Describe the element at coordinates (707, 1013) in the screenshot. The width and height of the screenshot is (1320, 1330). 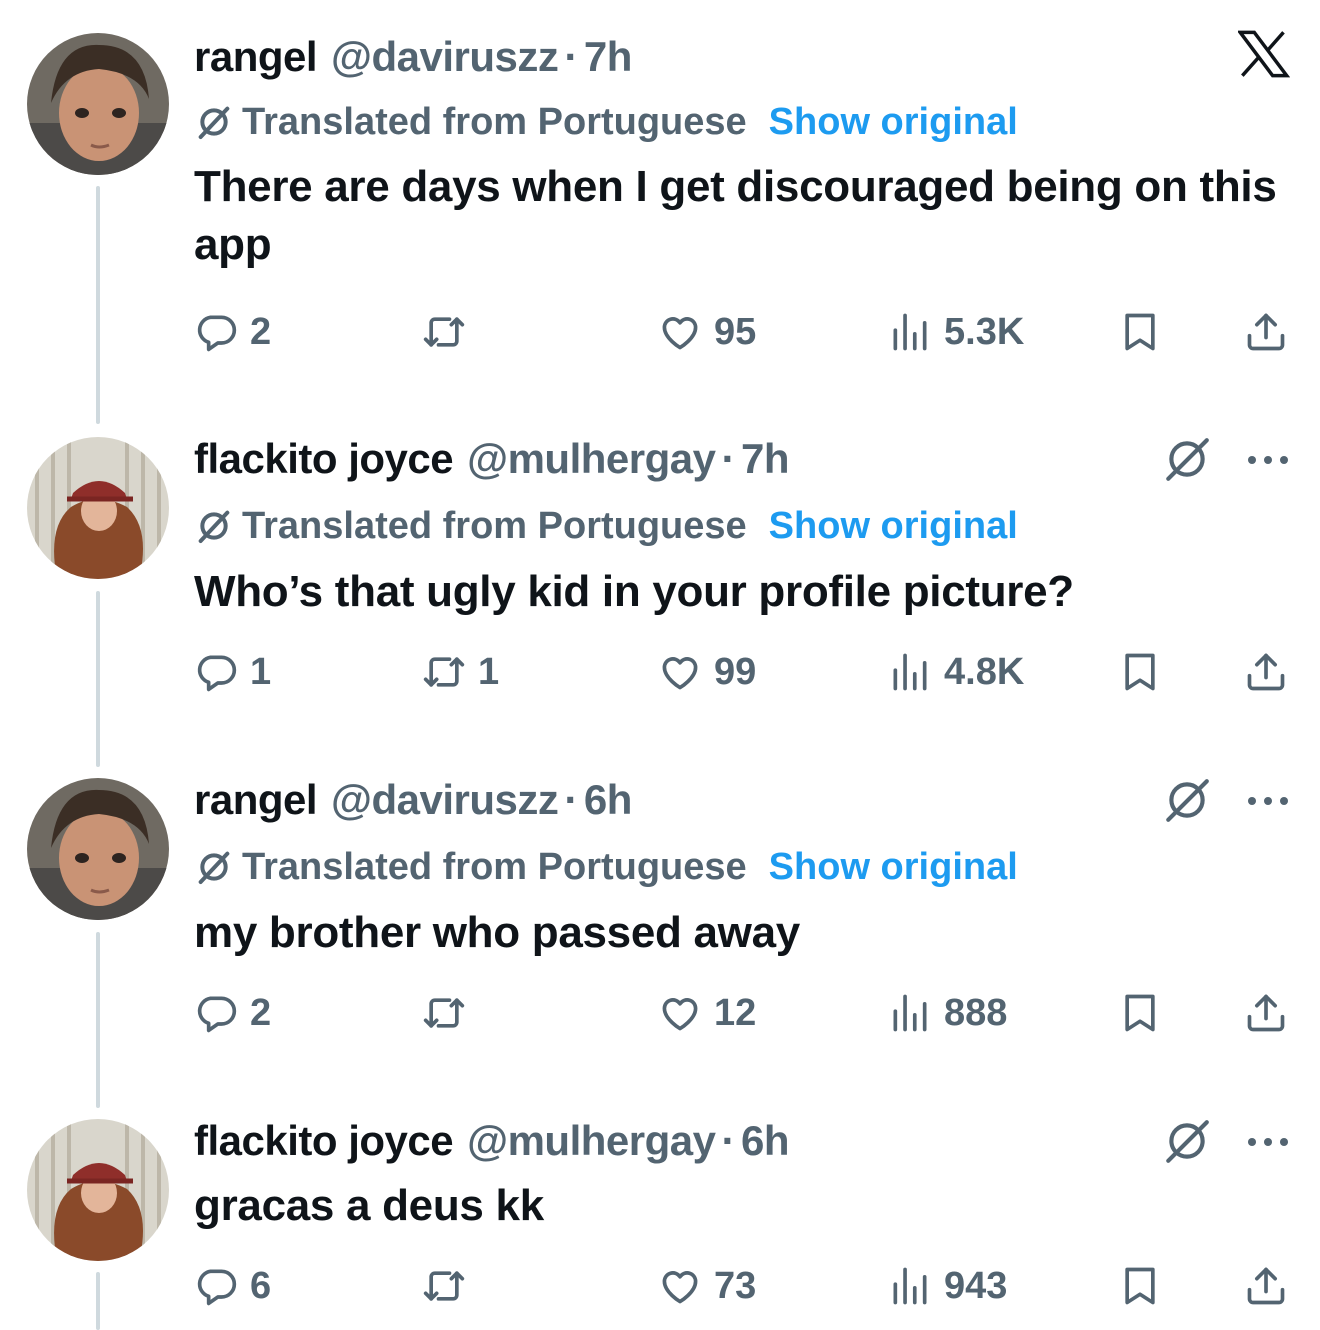
I see `like-button: 12` at that location.